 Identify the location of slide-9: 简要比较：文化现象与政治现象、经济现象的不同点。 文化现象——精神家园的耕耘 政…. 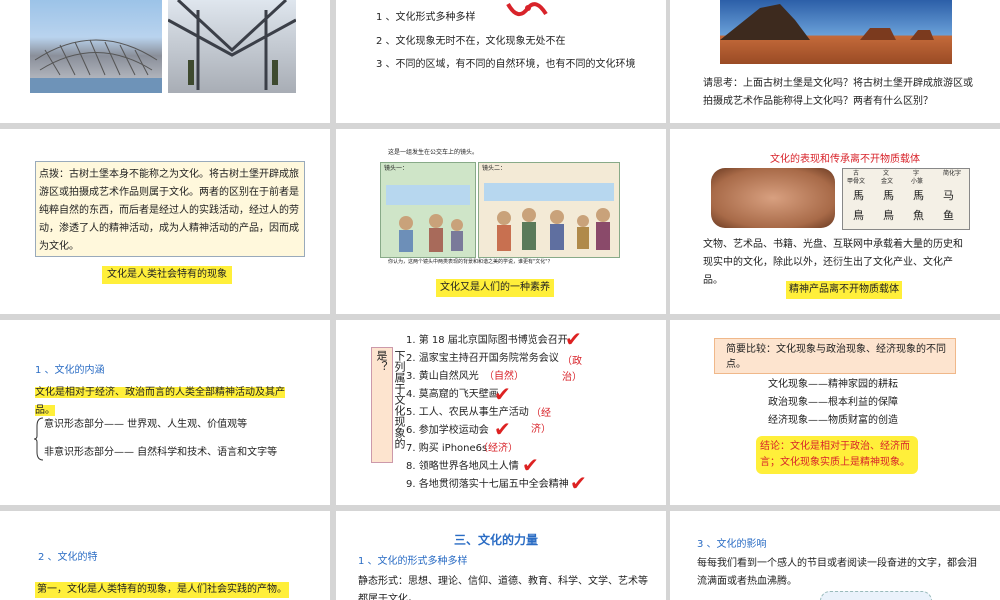
(835, 412).